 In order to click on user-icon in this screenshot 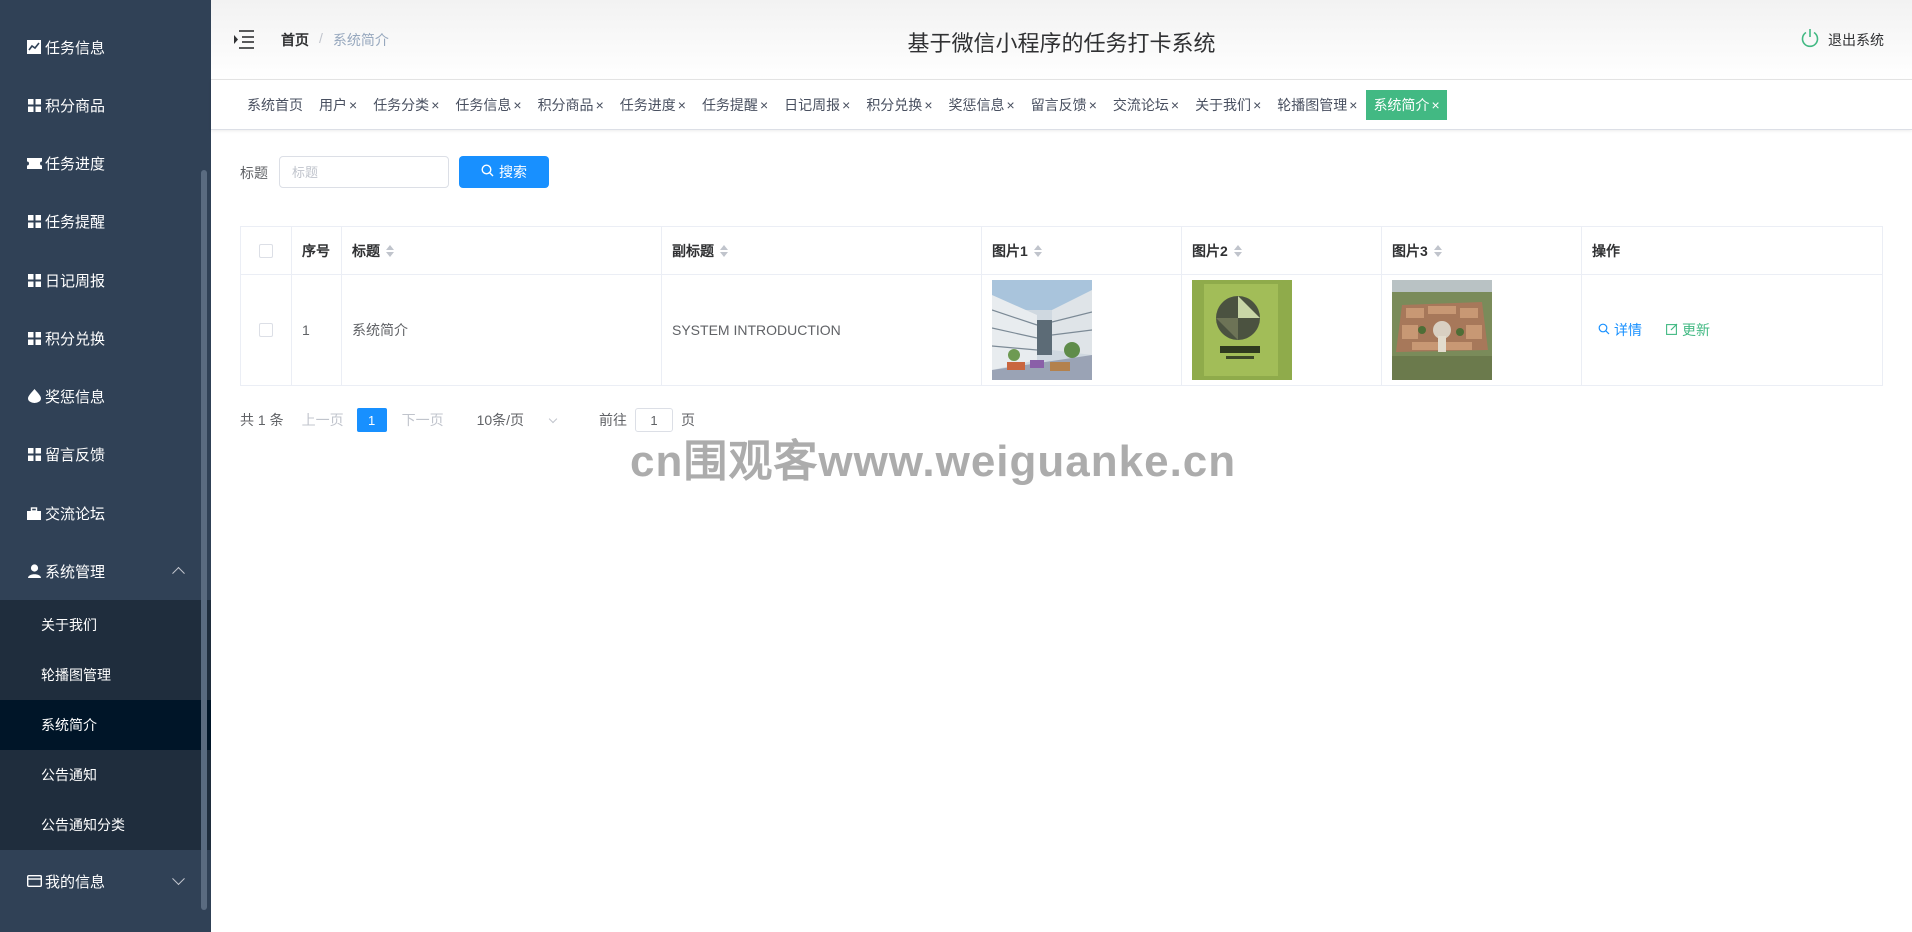, I will do `click(34, 571)`.